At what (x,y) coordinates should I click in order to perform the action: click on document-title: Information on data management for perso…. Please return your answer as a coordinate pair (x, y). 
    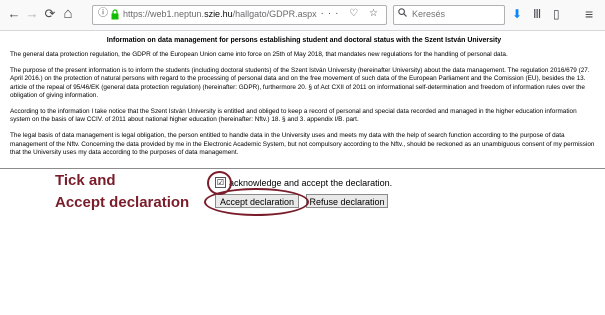
    Looking at the image, I should click on (304, 40).